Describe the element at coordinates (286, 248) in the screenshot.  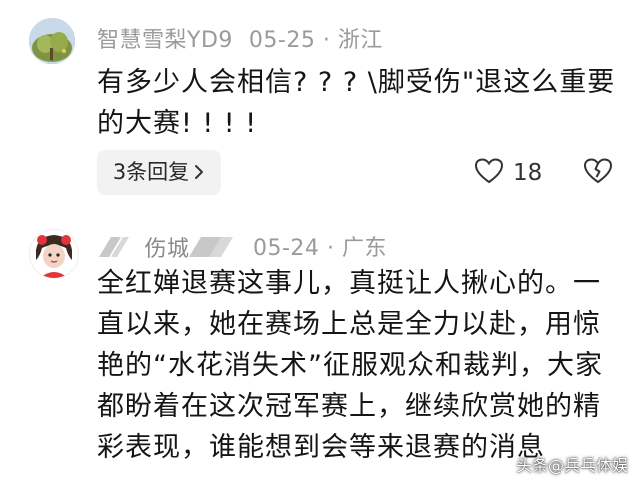
I see `comment-date: 05-24` at that location.